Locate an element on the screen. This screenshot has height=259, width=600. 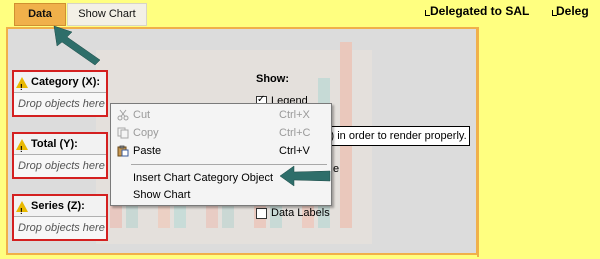
show-options-label: Show: is located at coordinates (272, 79).